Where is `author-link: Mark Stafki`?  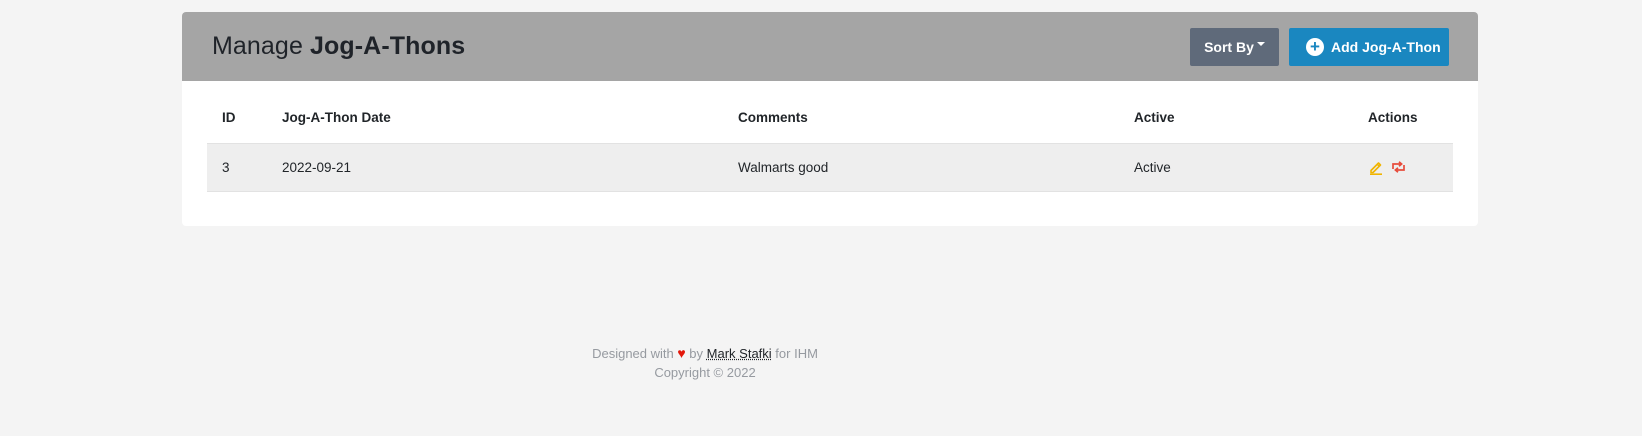 author-link: Mark Stafki is located at coordinates (739, 353).